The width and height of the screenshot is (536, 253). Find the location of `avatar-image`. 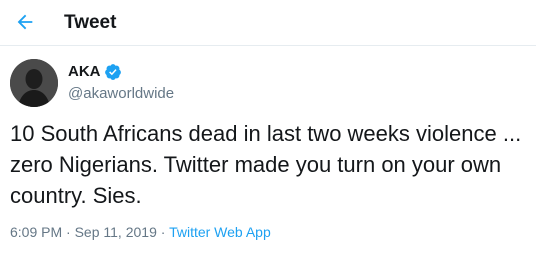

avatar-image is located at coordinates (34, 83).